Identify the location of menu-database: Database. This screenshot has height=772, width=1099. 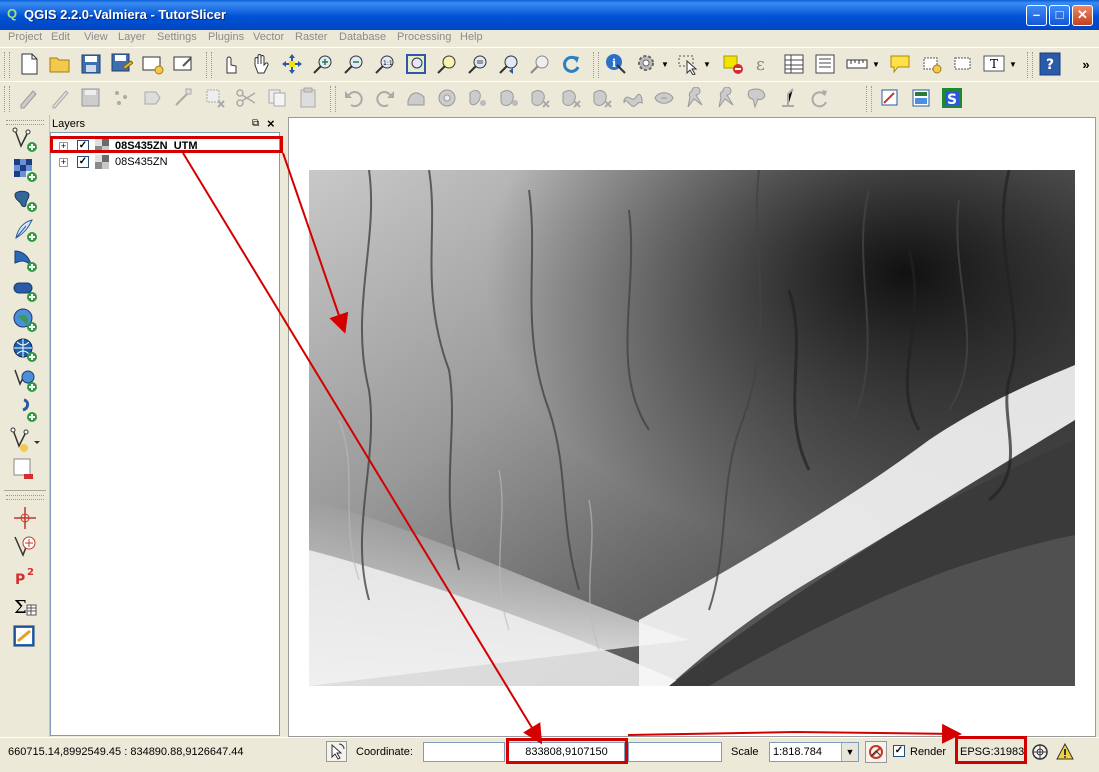
(362, 37).